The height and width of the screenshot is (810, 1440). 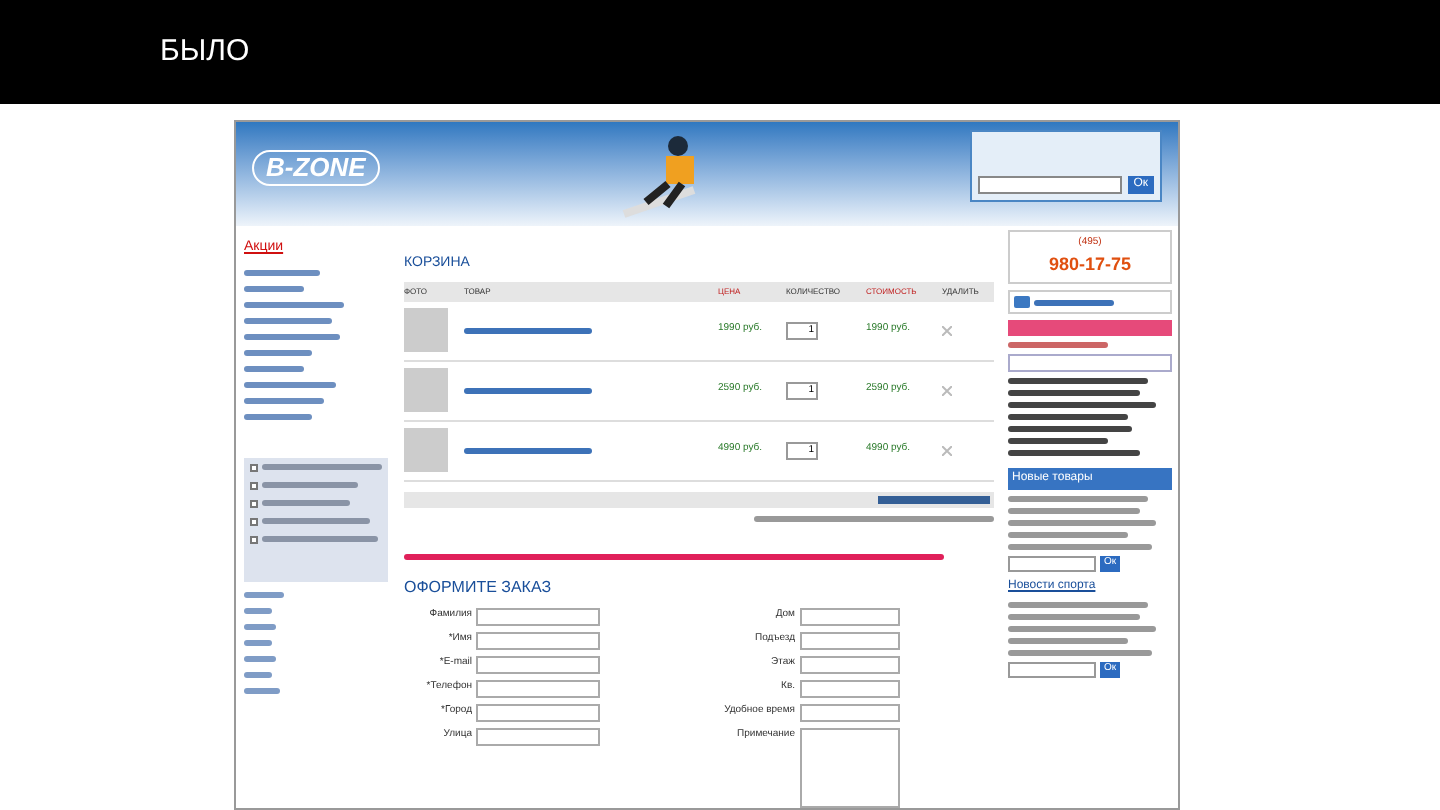 What do you see at coordinates (1050, 185) in the screenshot?
I see `search-field` at bounding box center [1050, 185].